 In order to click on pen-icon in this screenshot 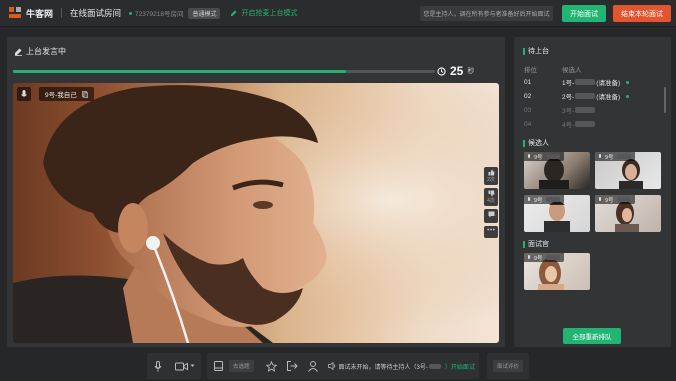, I will do `click(18, 52)`.